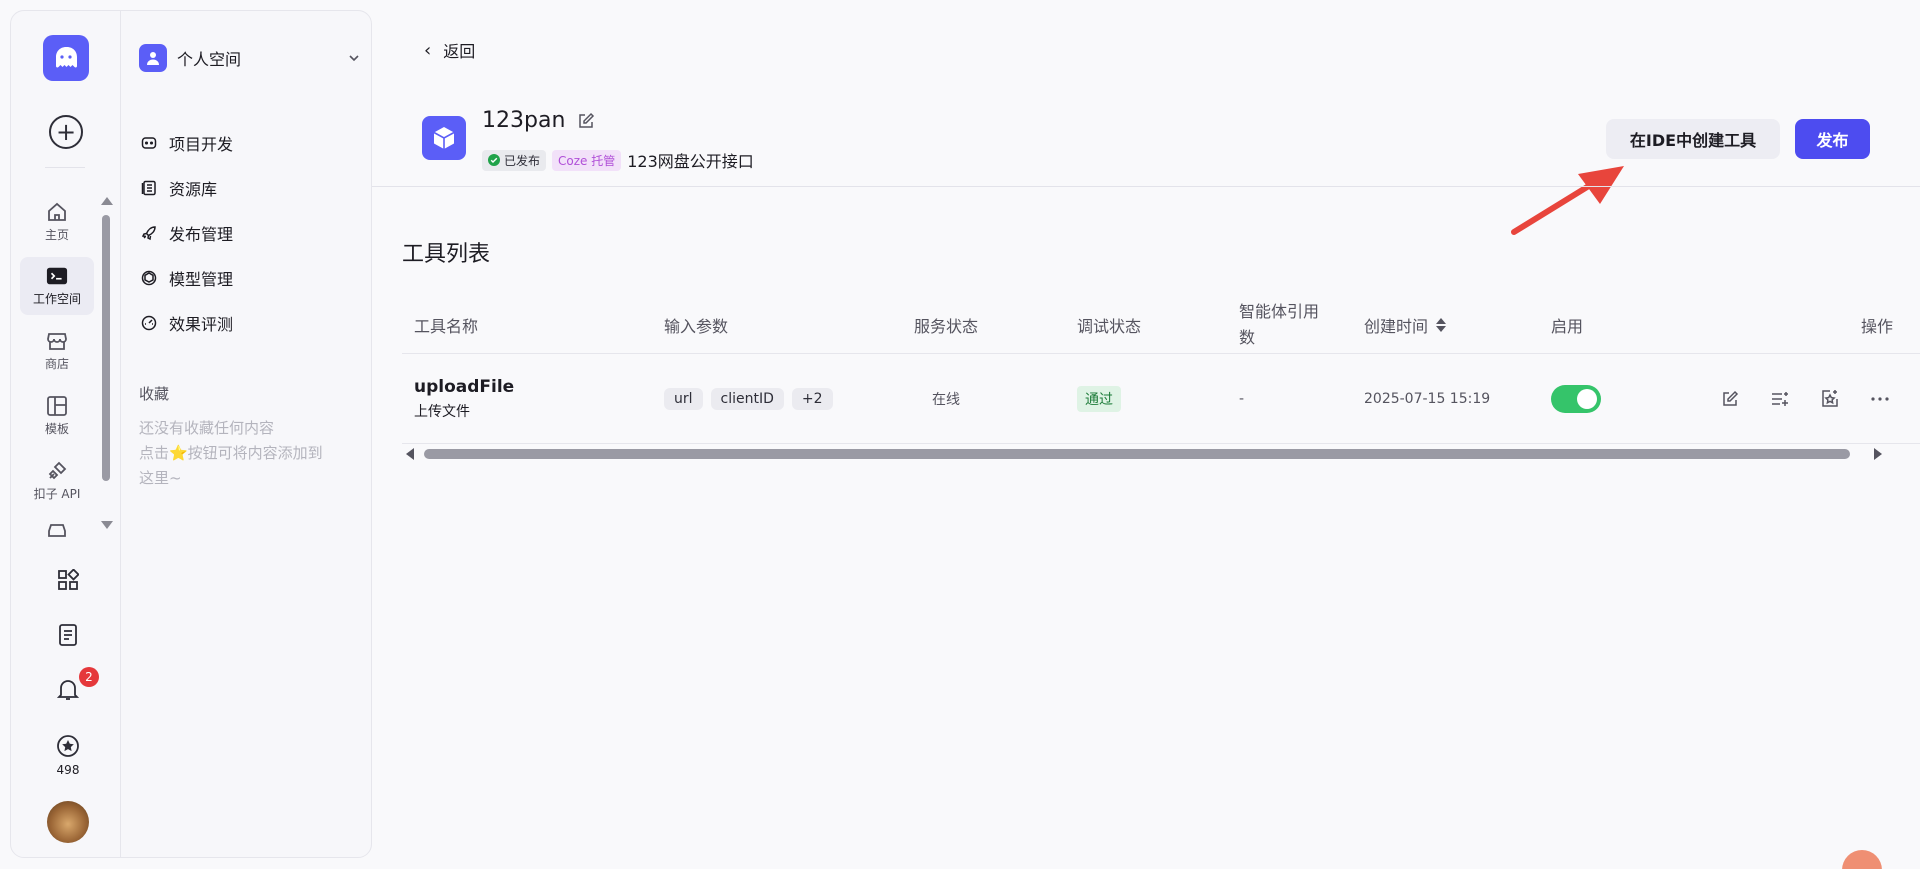  What do you see at coordinates (946, 326) in the screenshot?
I see `column-header: 服务状态` at bounding box center [946, 326].